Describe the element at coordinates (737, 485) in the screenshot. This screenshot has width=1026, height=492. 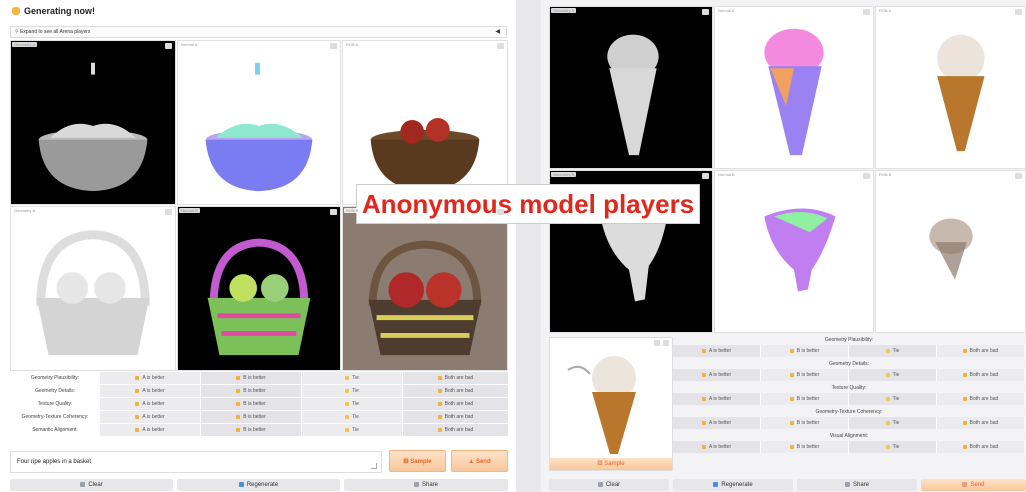
I see `right-regenerate-label: Regenerate` at that location.